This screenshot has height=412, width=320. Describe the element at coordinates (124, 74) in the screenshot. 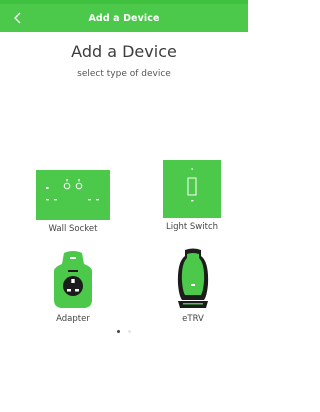

I see `page-subtitle: select type of device` at that location.